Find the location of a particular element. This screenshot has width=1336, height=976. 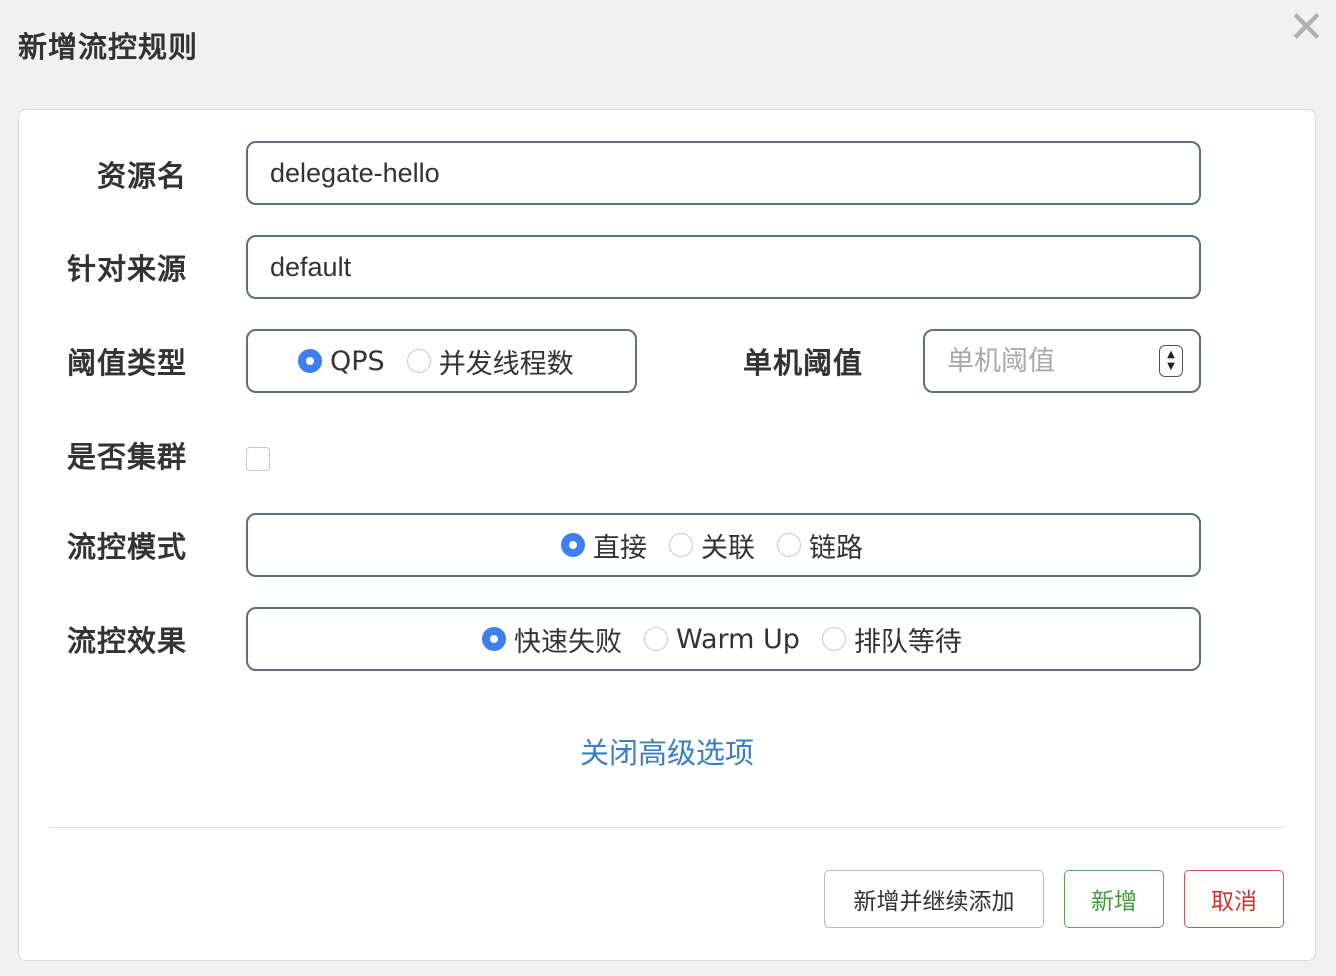

radio-label-concurrent-threads: 并发线程数 is located at coordinates (506, 364).